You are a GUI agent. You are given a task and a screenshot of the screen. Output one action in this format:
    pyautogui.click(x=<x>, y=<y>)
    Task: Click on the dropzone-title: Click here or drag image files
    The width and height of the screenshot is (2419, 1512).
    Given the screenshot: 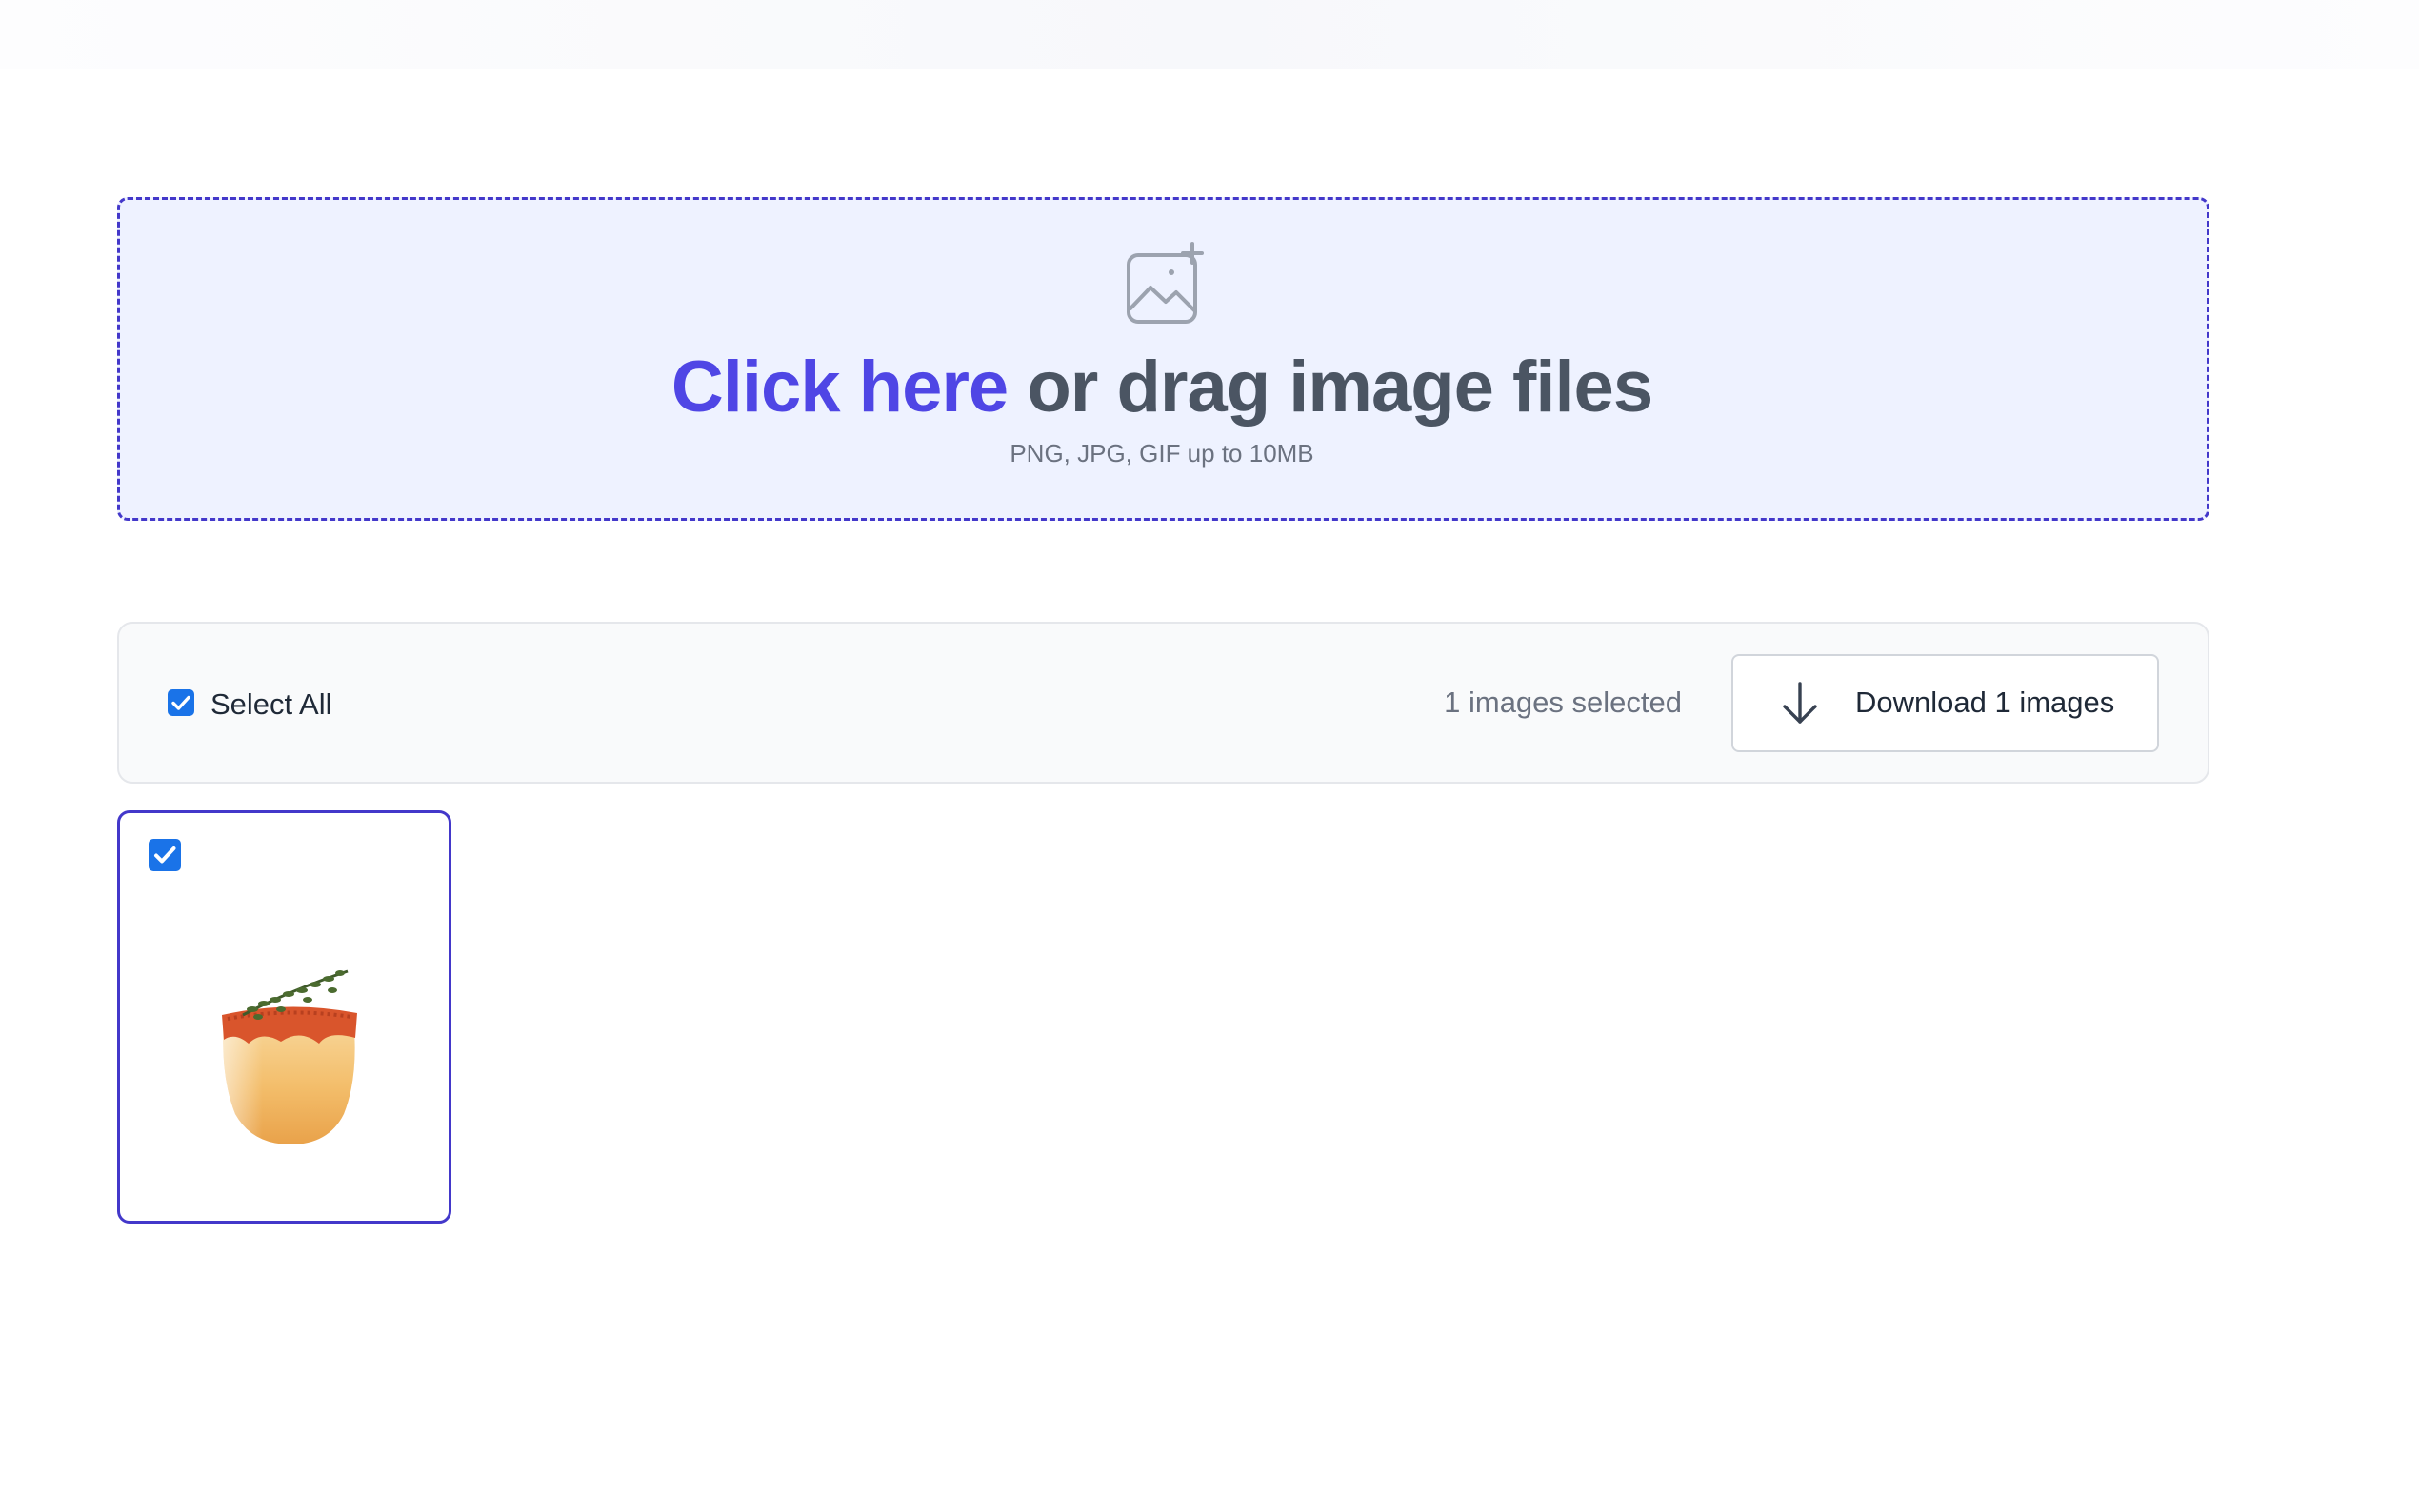 What is the action you would take?
    pyautogui.click(x=1162, y=387)
    